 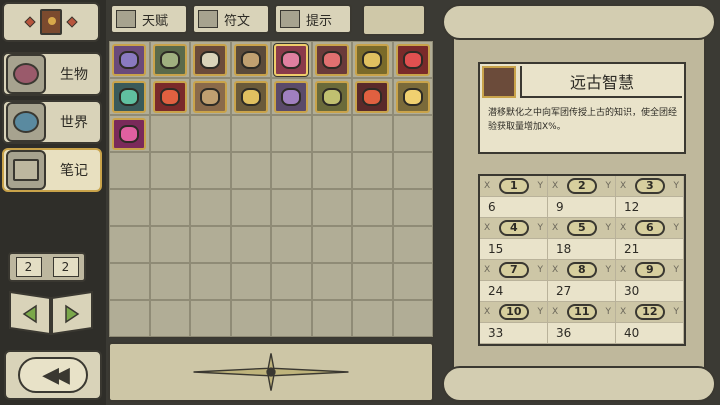 What do you see at coordinates (52, 170) in the screenshot?
I see `category-notes-button: 笔记` at bounding box center [52, 170].